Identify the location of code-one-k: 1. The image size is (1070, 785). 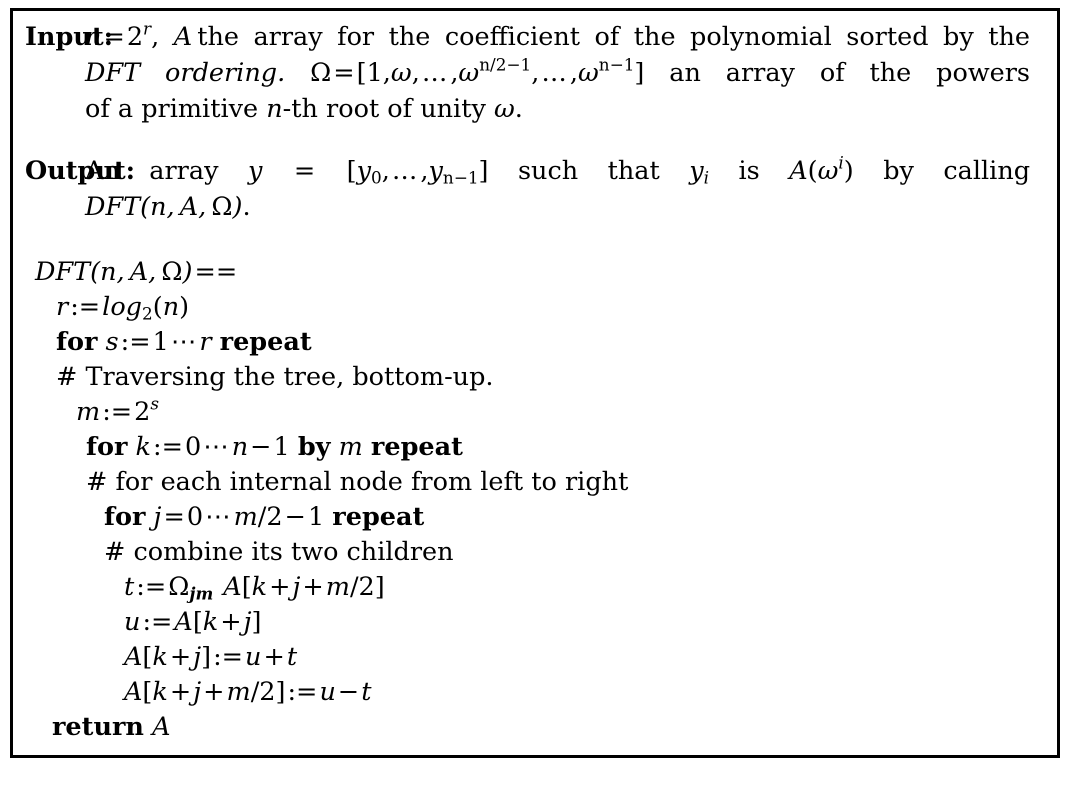
(281, 447).